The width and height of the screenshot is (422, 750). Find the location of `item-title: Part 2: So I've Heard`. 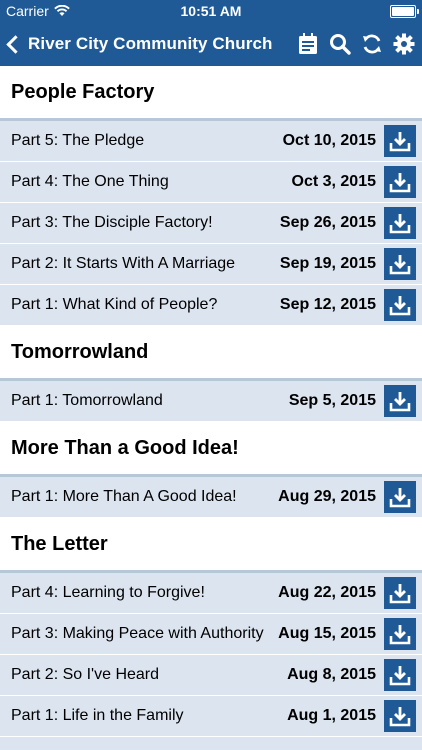

item-title: Part 2: So I've Heard is located at coordinates (85, 674).